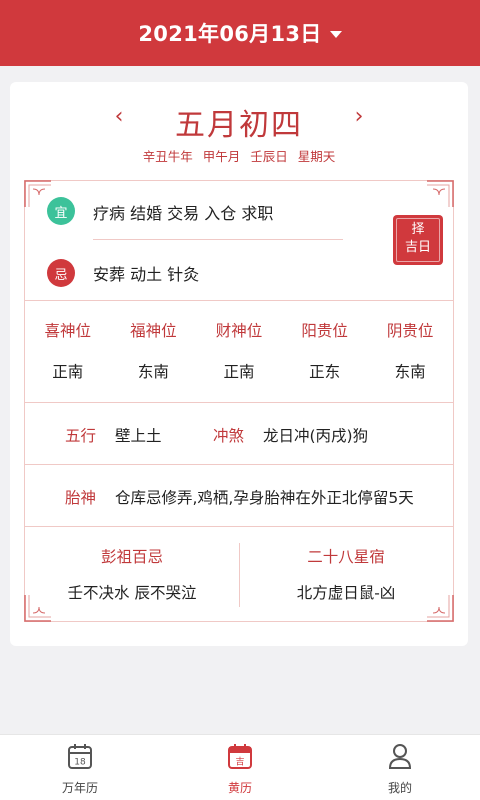  I want to click on date-picker: 2021年06月13日, so click(229, 33).